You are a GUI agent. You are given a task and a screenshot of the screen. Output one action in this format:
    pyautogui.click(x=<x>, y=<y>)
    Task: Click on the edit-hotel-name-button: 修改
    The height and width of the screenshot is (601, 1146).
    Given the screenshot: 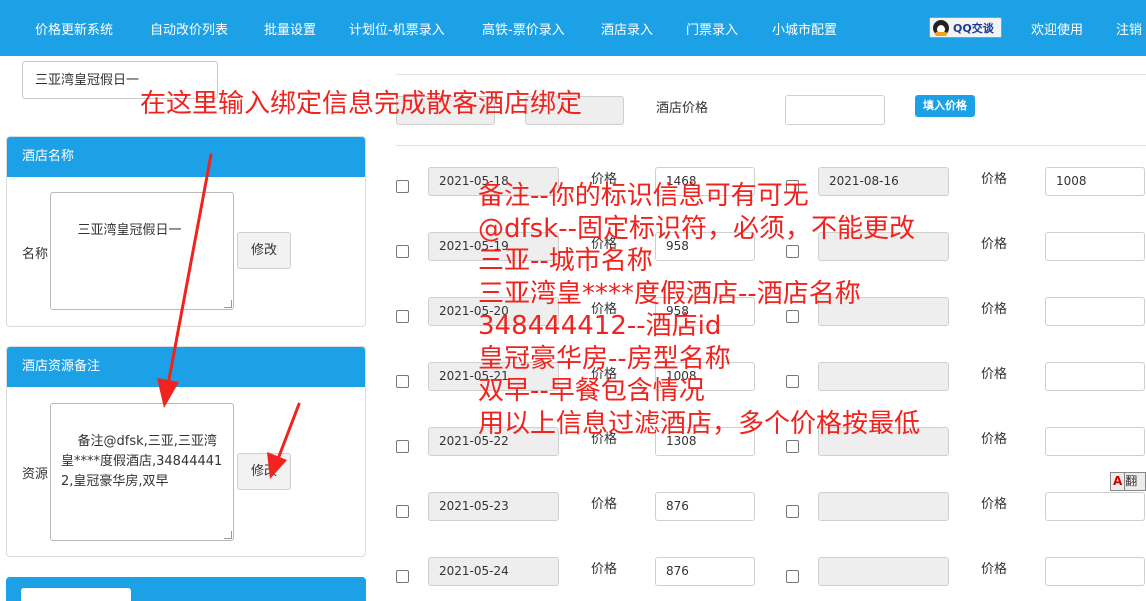 What is the action you would take?
    pyautogui.click(x=264, y=250)
    